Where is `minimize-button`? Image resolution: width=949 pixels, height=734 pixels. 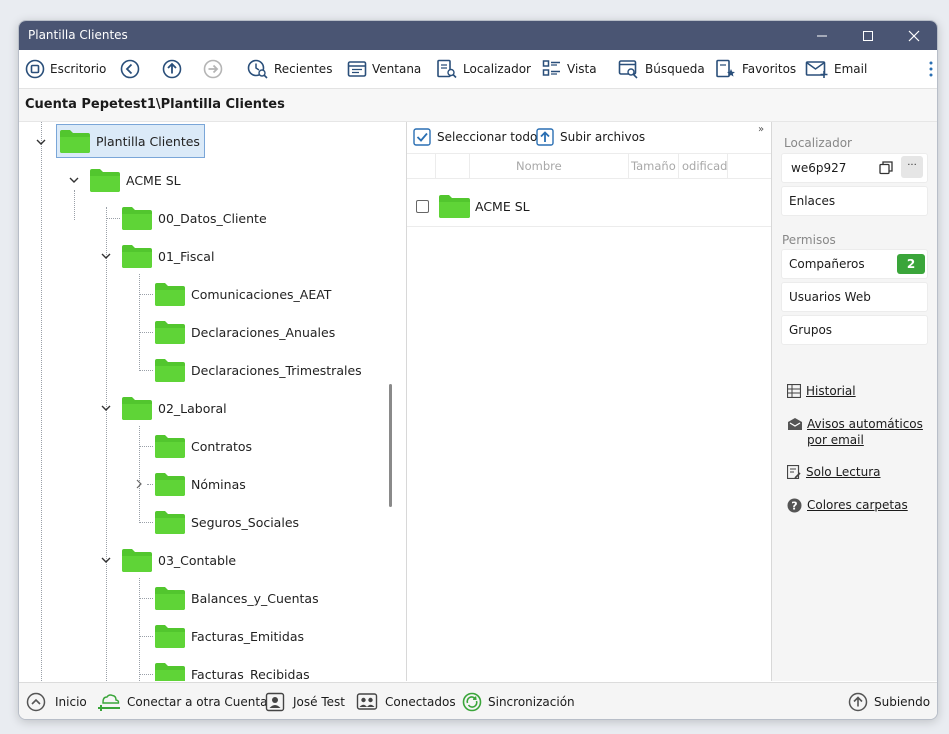 minimize-button is located at coordinates (822, 35).